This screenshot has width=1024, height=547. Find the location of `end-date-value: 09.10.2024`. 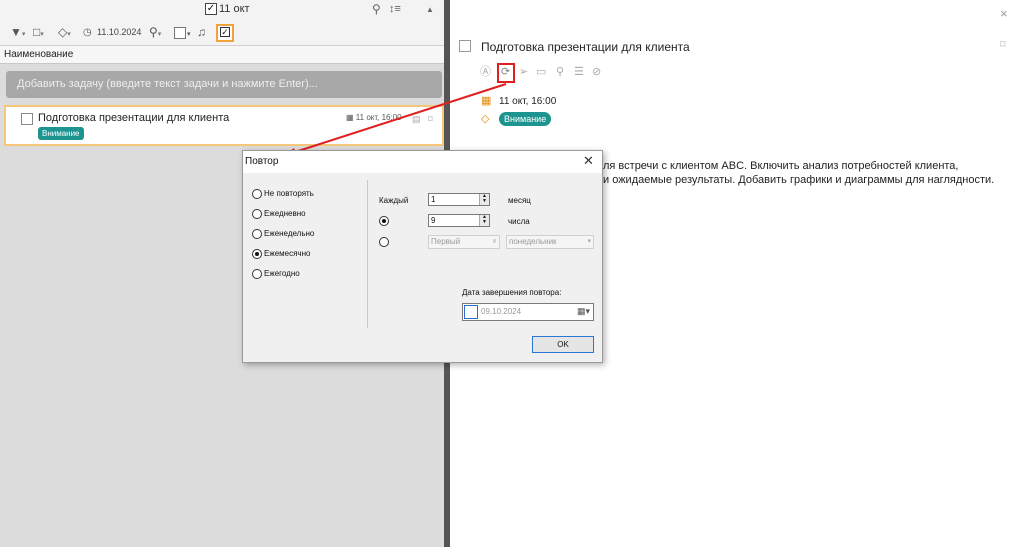

end-date-value: 09.10.2024 is located at coordinates (501, 311).